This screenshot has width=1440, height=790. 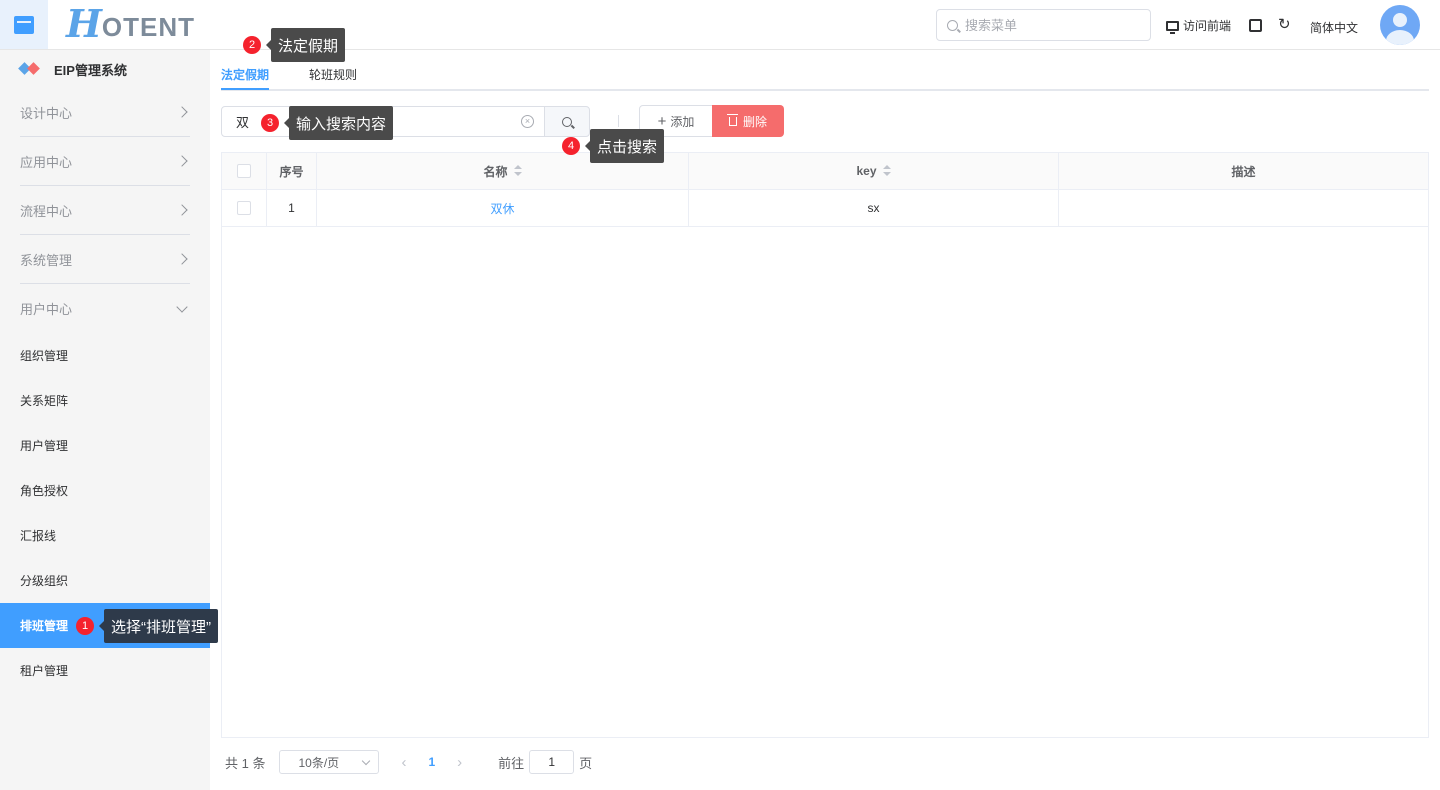 What do you see at coordinates (720, 25) in the screenshot?
I see `top-header: H OTENT 访问前端 ↻ 简体中文` at bounding box center [720, 25].